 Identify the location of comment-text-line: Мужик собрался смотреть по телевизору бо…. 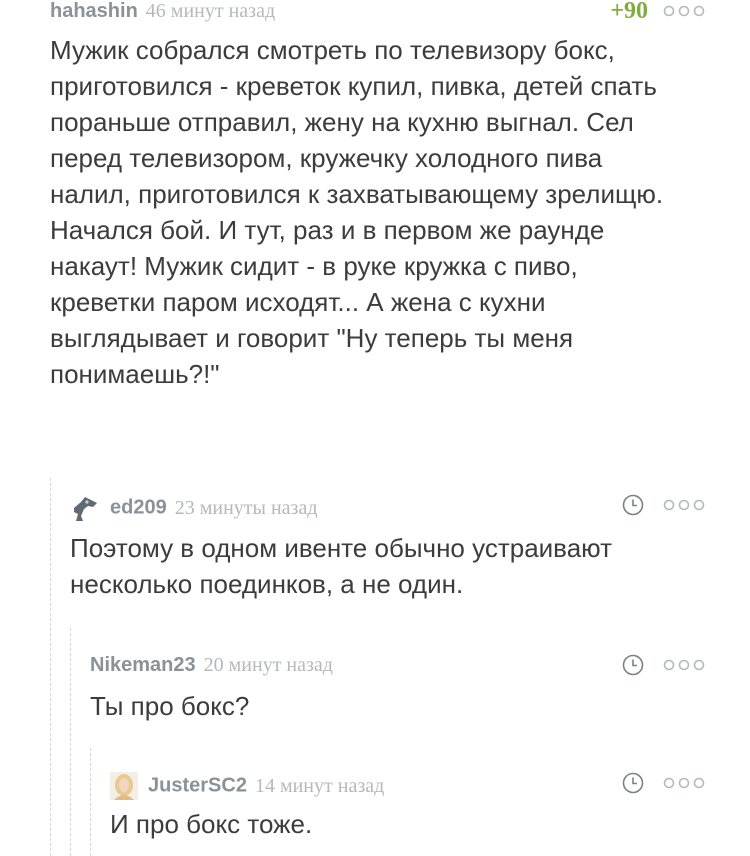
(332, 50).